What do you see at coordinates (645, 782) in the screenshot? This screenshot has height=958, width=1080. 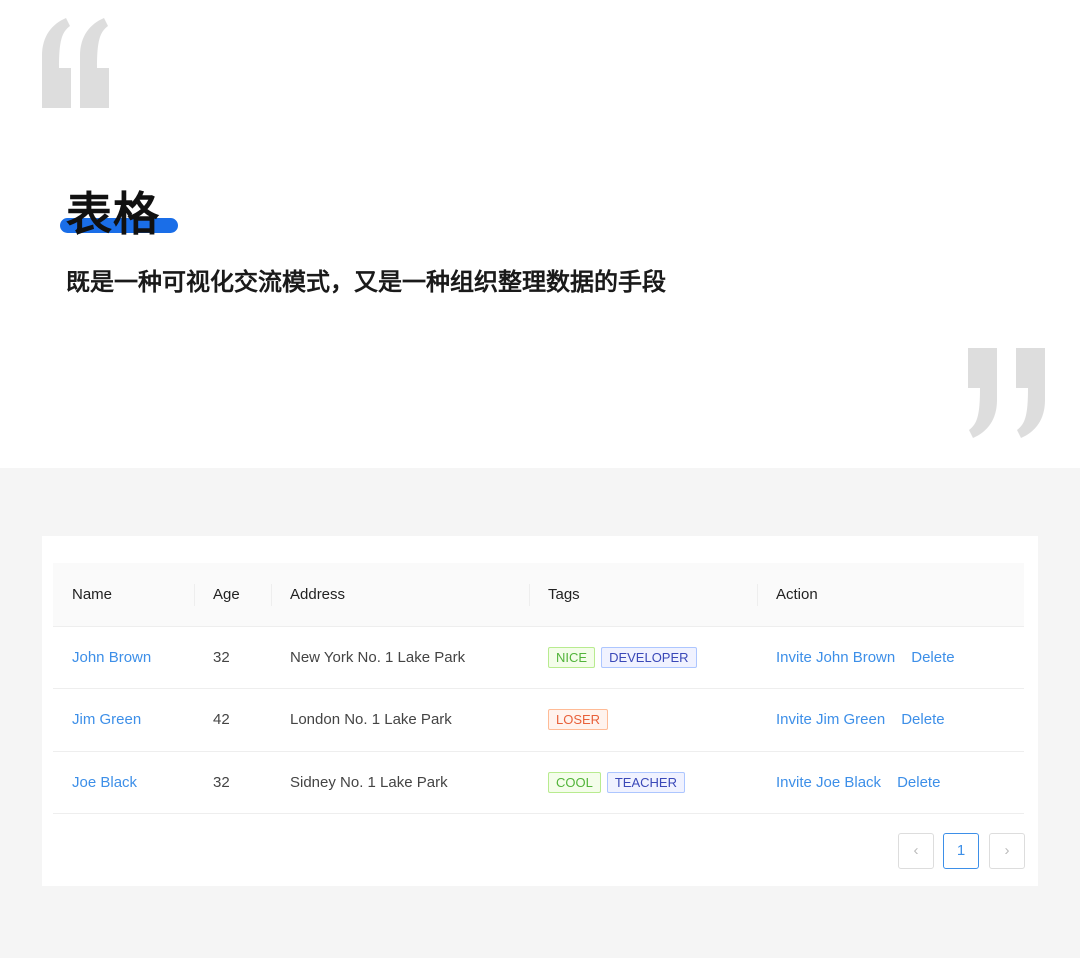 I see `tag: TEACHER` at bounding box center [645, 782].